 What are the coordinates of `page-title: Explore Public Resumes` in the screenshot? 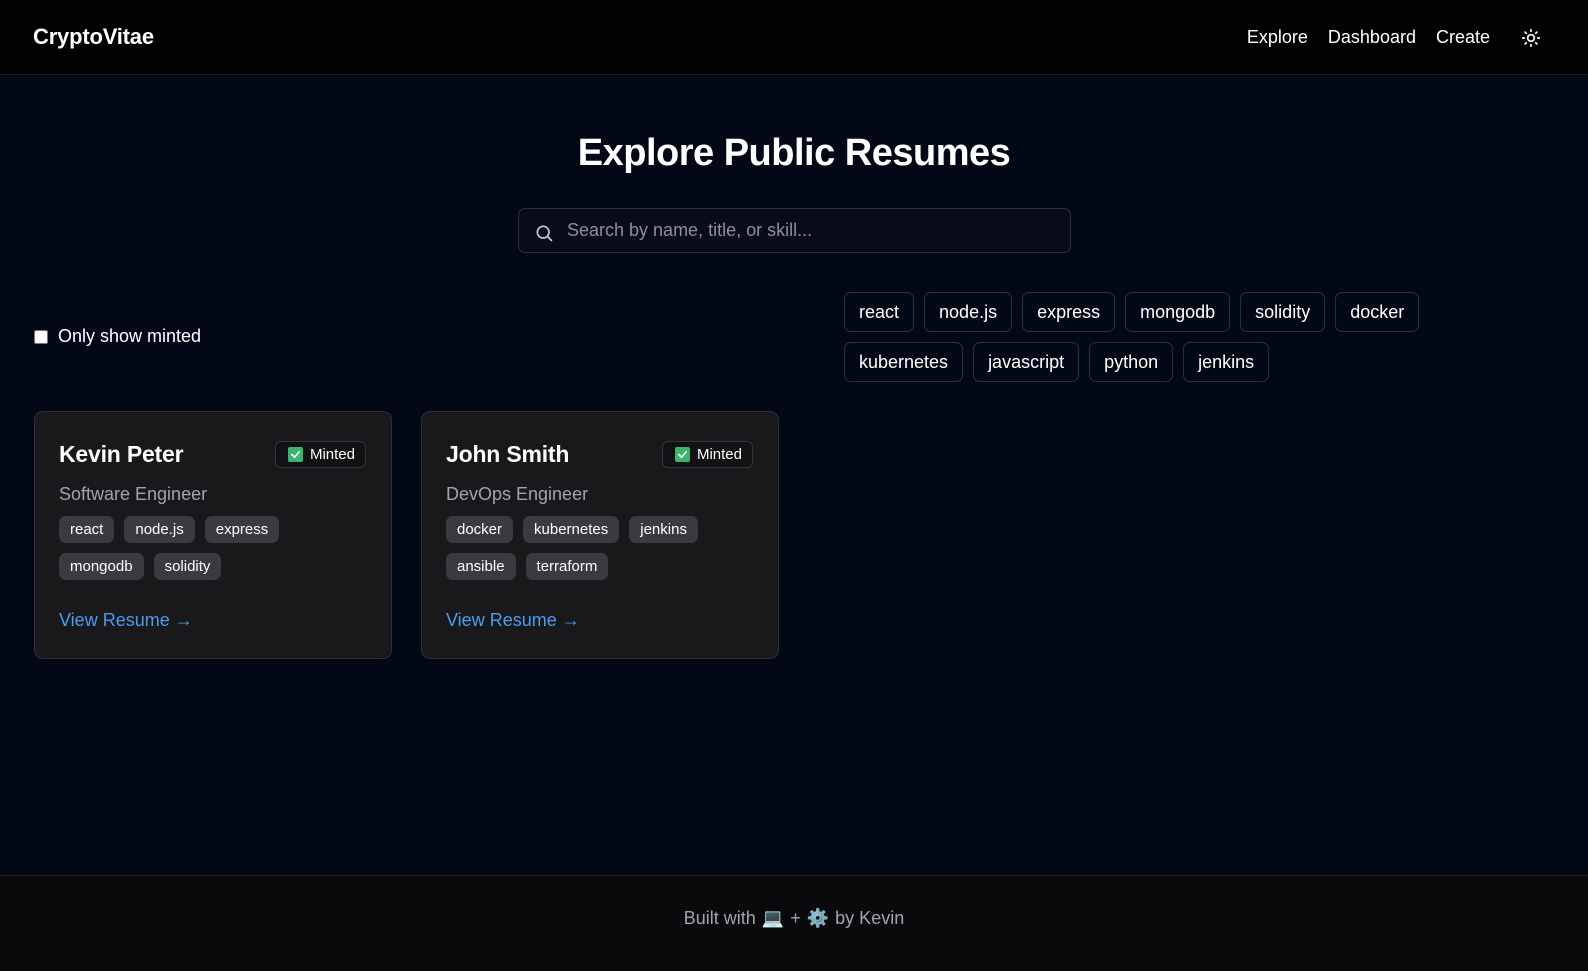 It's located at (794, 153).